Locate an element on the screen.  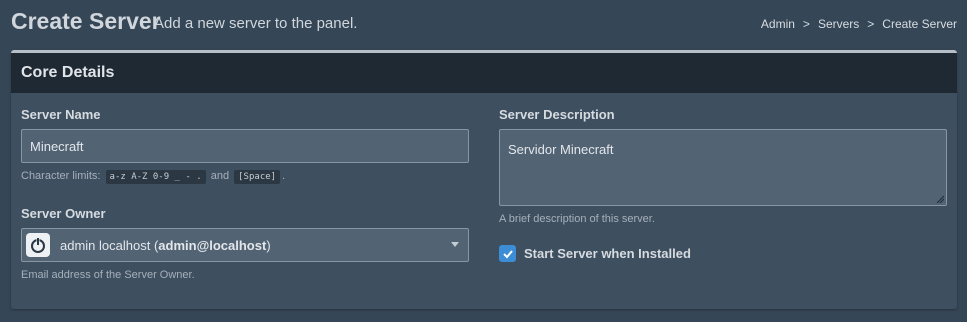
help-text: and is located at coordinates (220, 176).